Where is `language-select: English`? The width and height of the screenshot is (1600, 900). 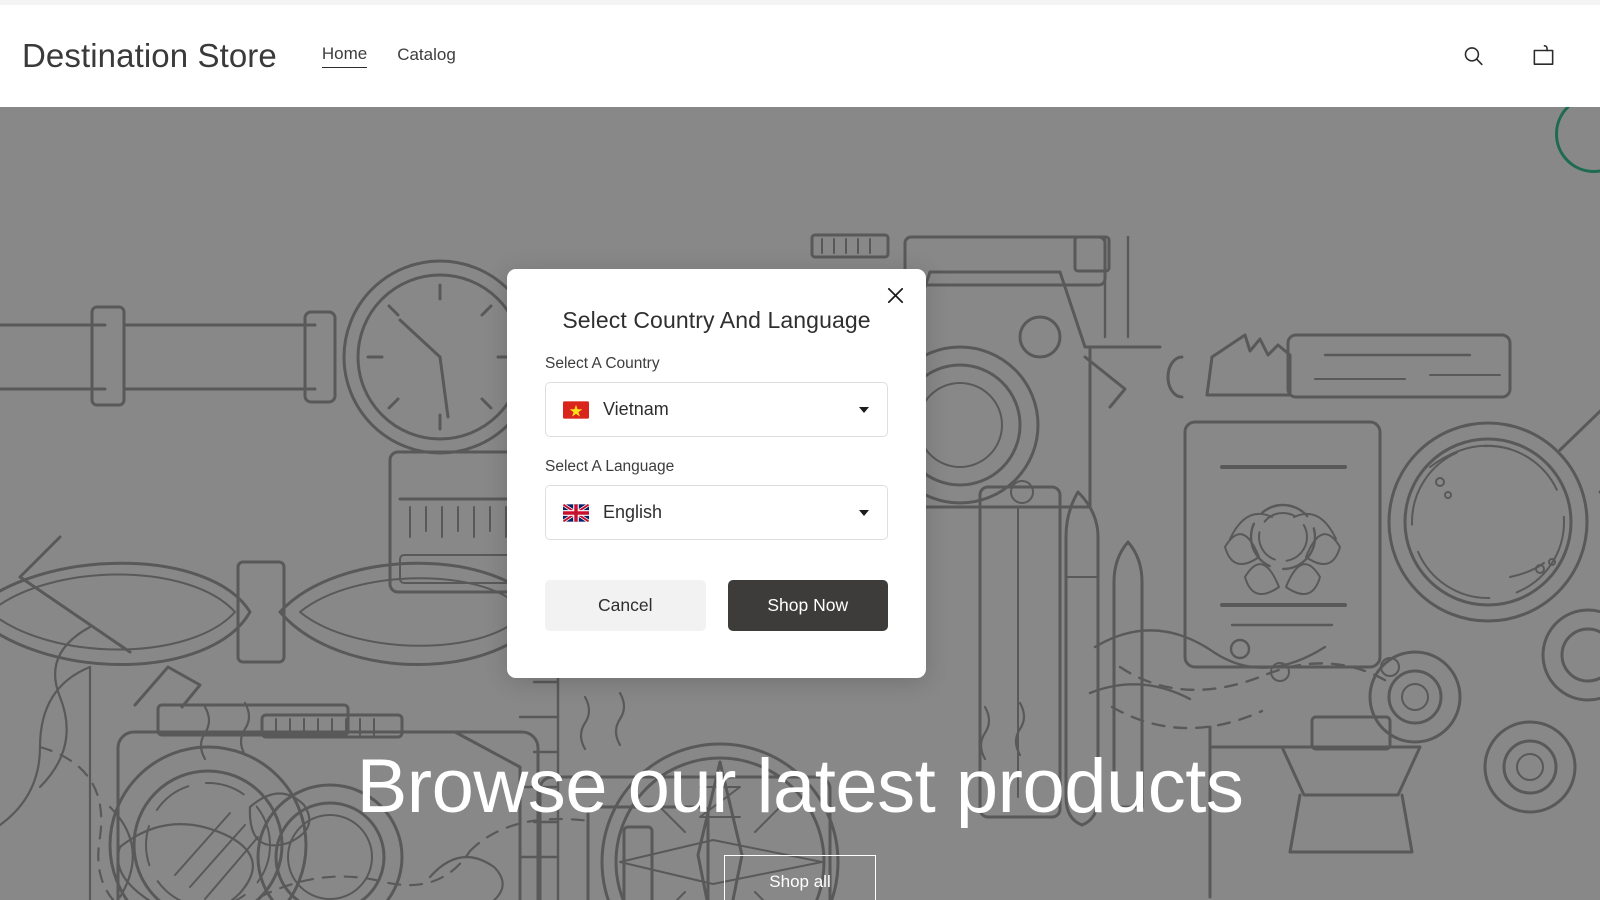 language-select: English is located at coordinates (716, 512).